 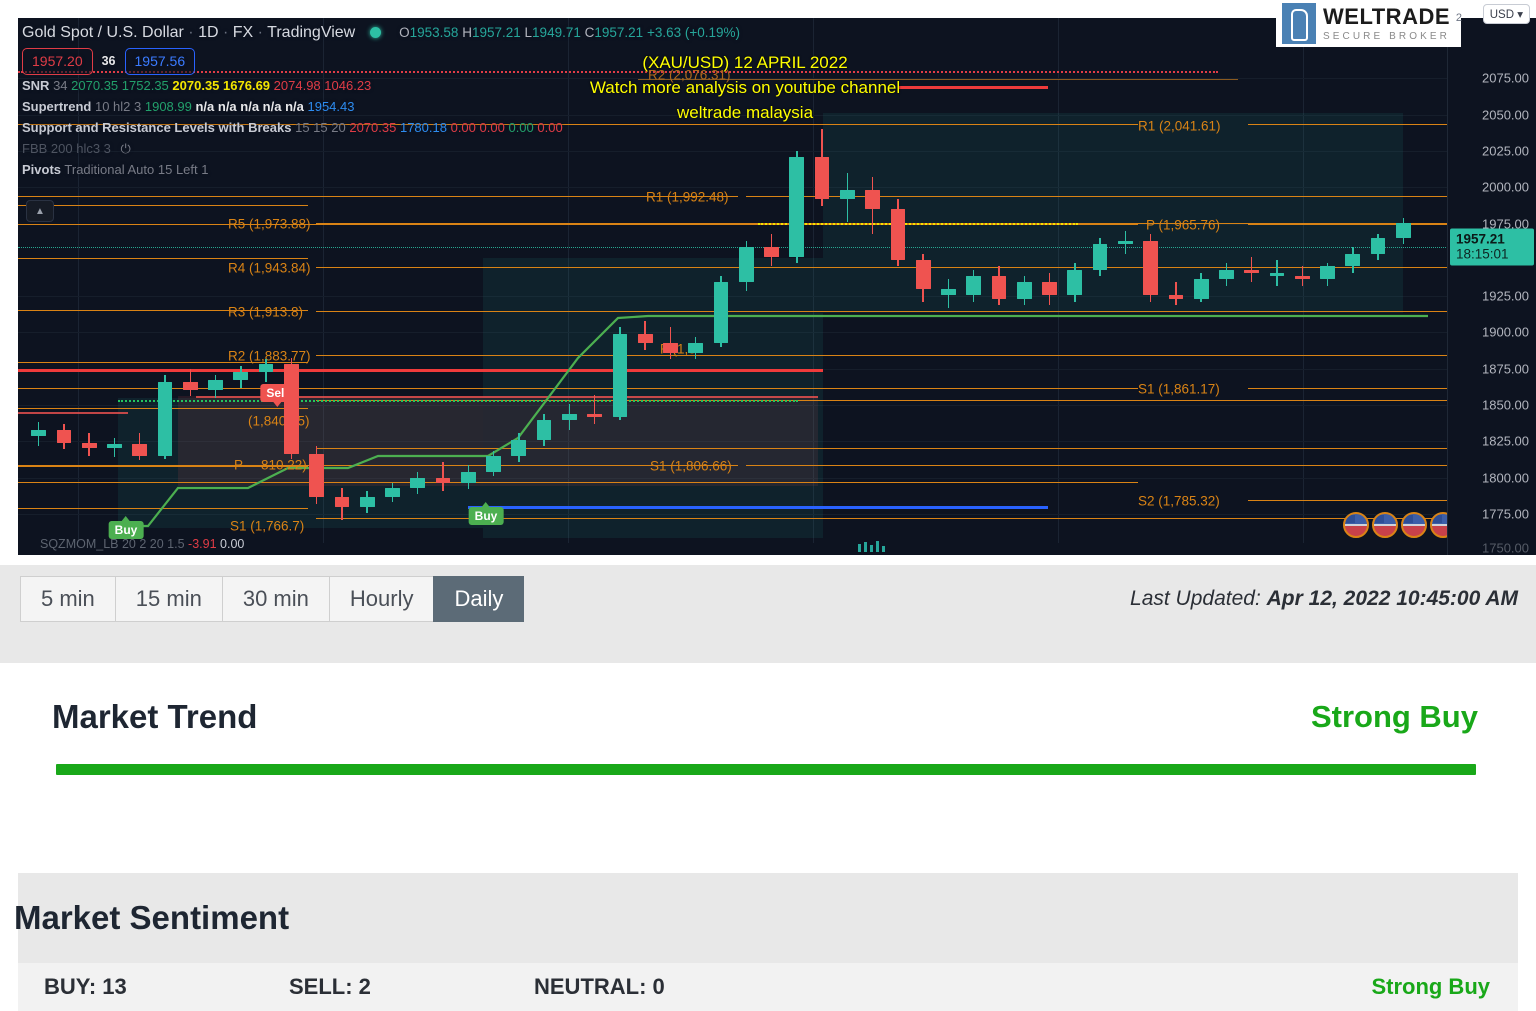 What do you see at coordinates (522, 148) in the screenshot?
I see `indicator-row-fbb: FBB 200 hlc3 3 ⏻` at bounding box center [522, 148].